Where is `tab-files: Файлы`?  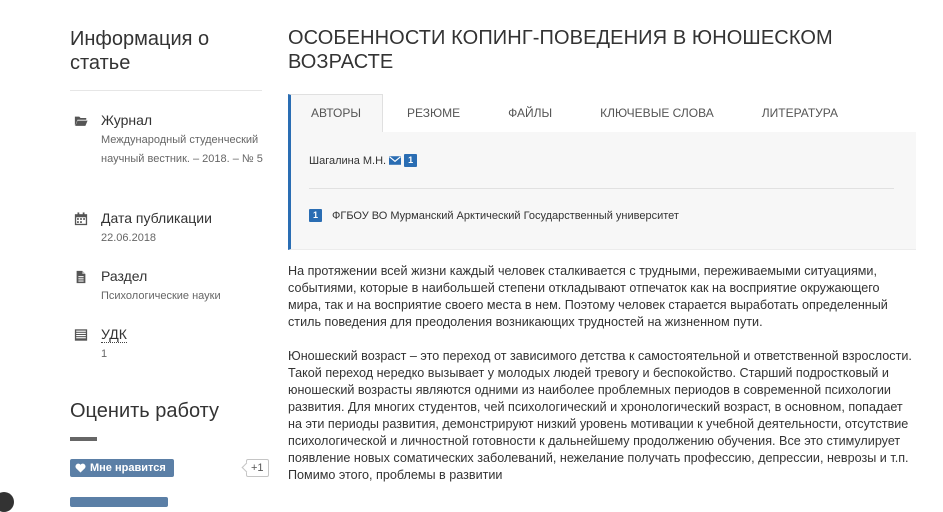 tab-files: Файлы is located at coordinates (530, 113).